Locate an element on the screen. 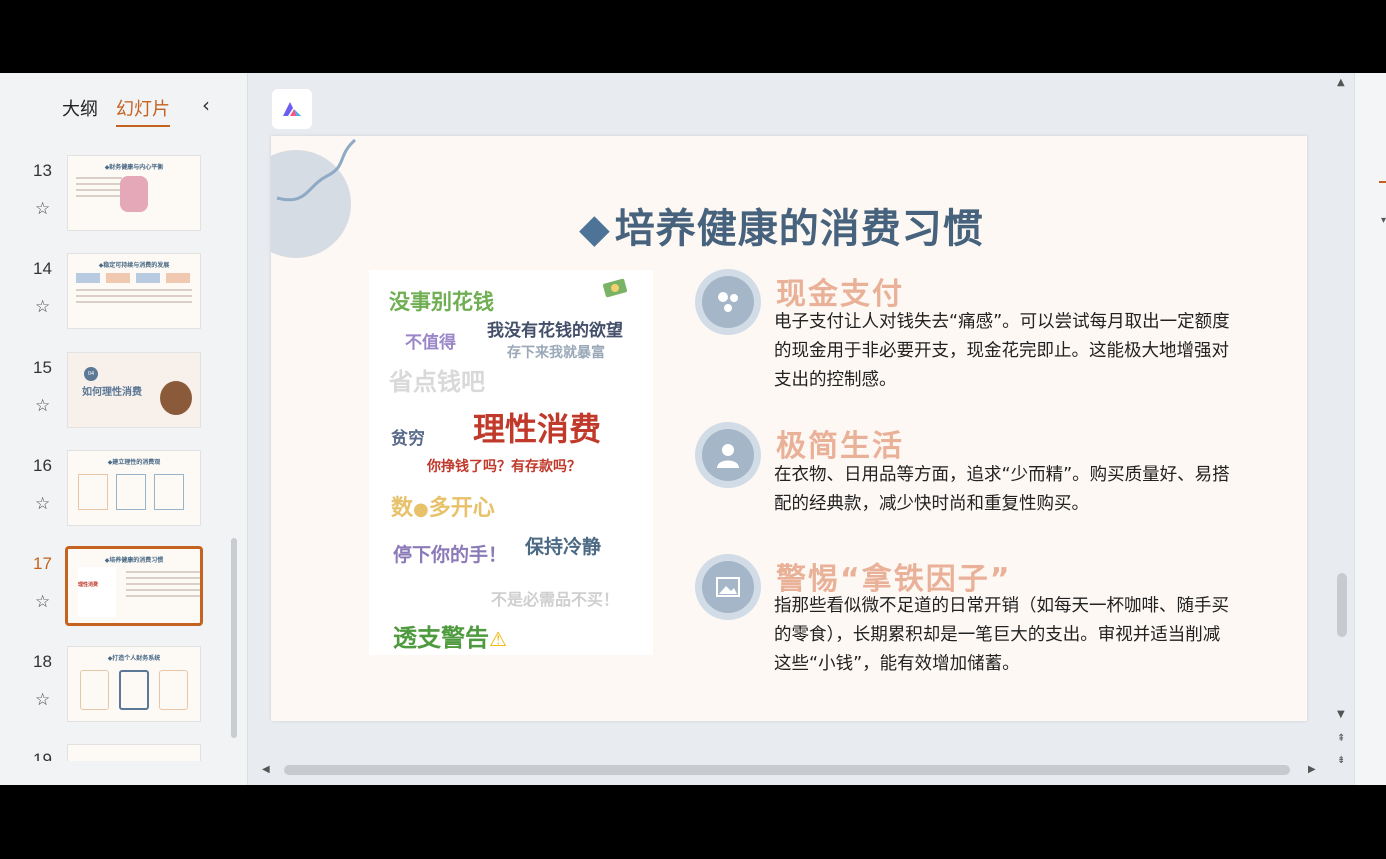 Image resolution: width=1386 pixels, height=859 pixels. thumbnail-title: 如何理性消费 is located at coordinates (112, 392).